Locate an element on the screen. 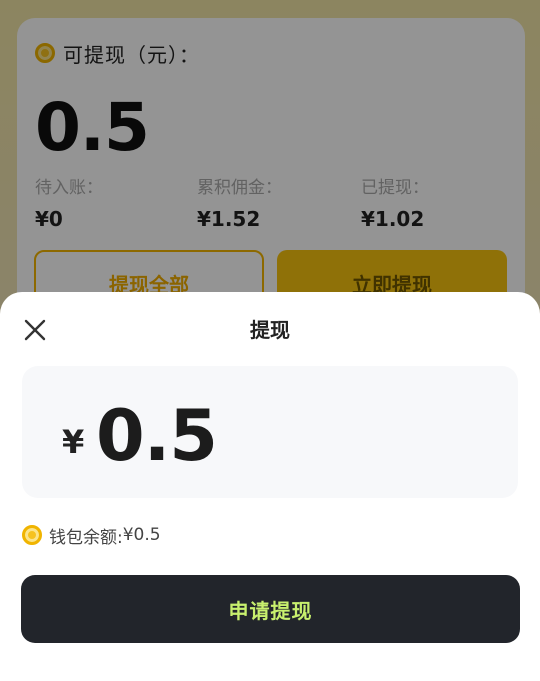 This screenshot has height=681, width=540. balance-value: ¥0.5 is located at coordinates (141, 535).